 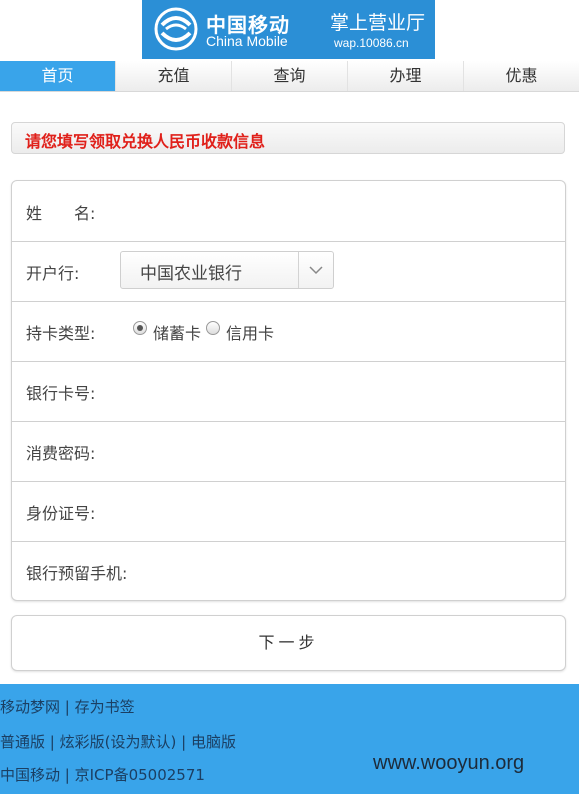 What do you see at coordinates (58, 76) in the screenshot?
I see `nav-home: 首页` at bounding box center [58, 76].